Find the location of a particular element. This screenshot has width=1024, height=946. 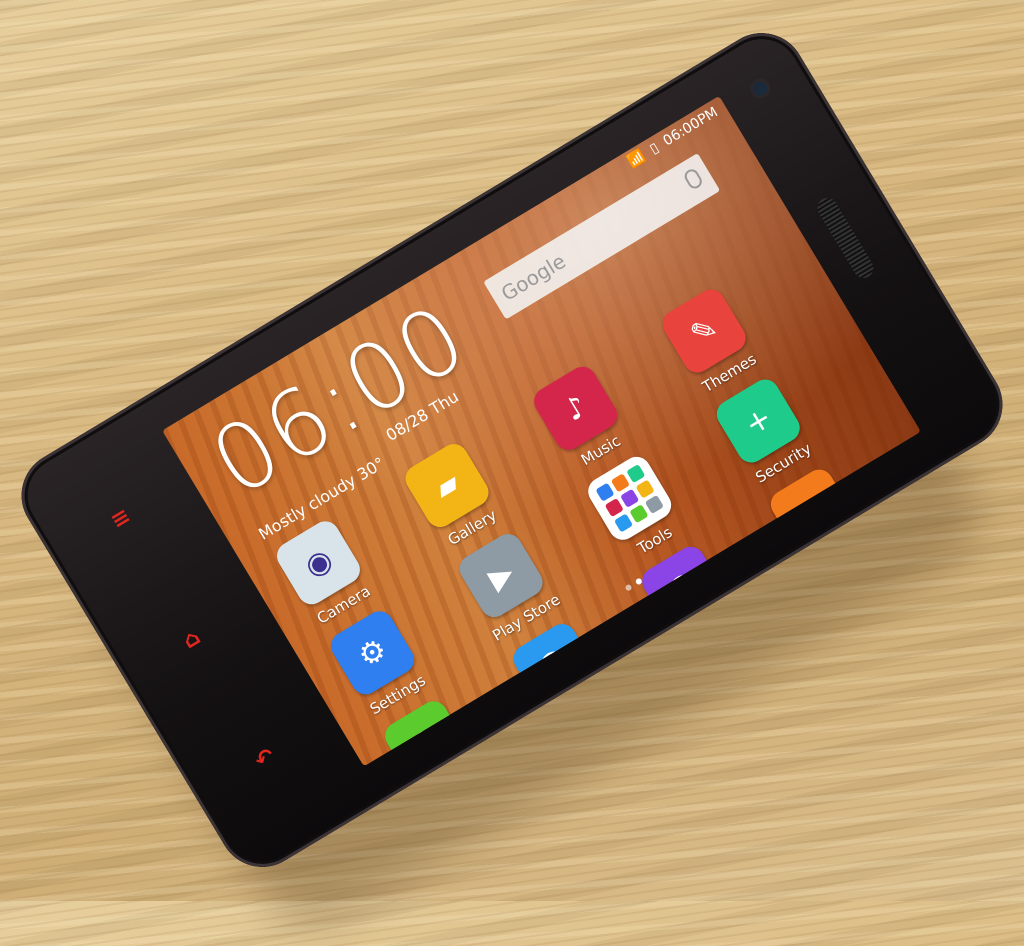

mic-icon is located at coordinates (693, 179).